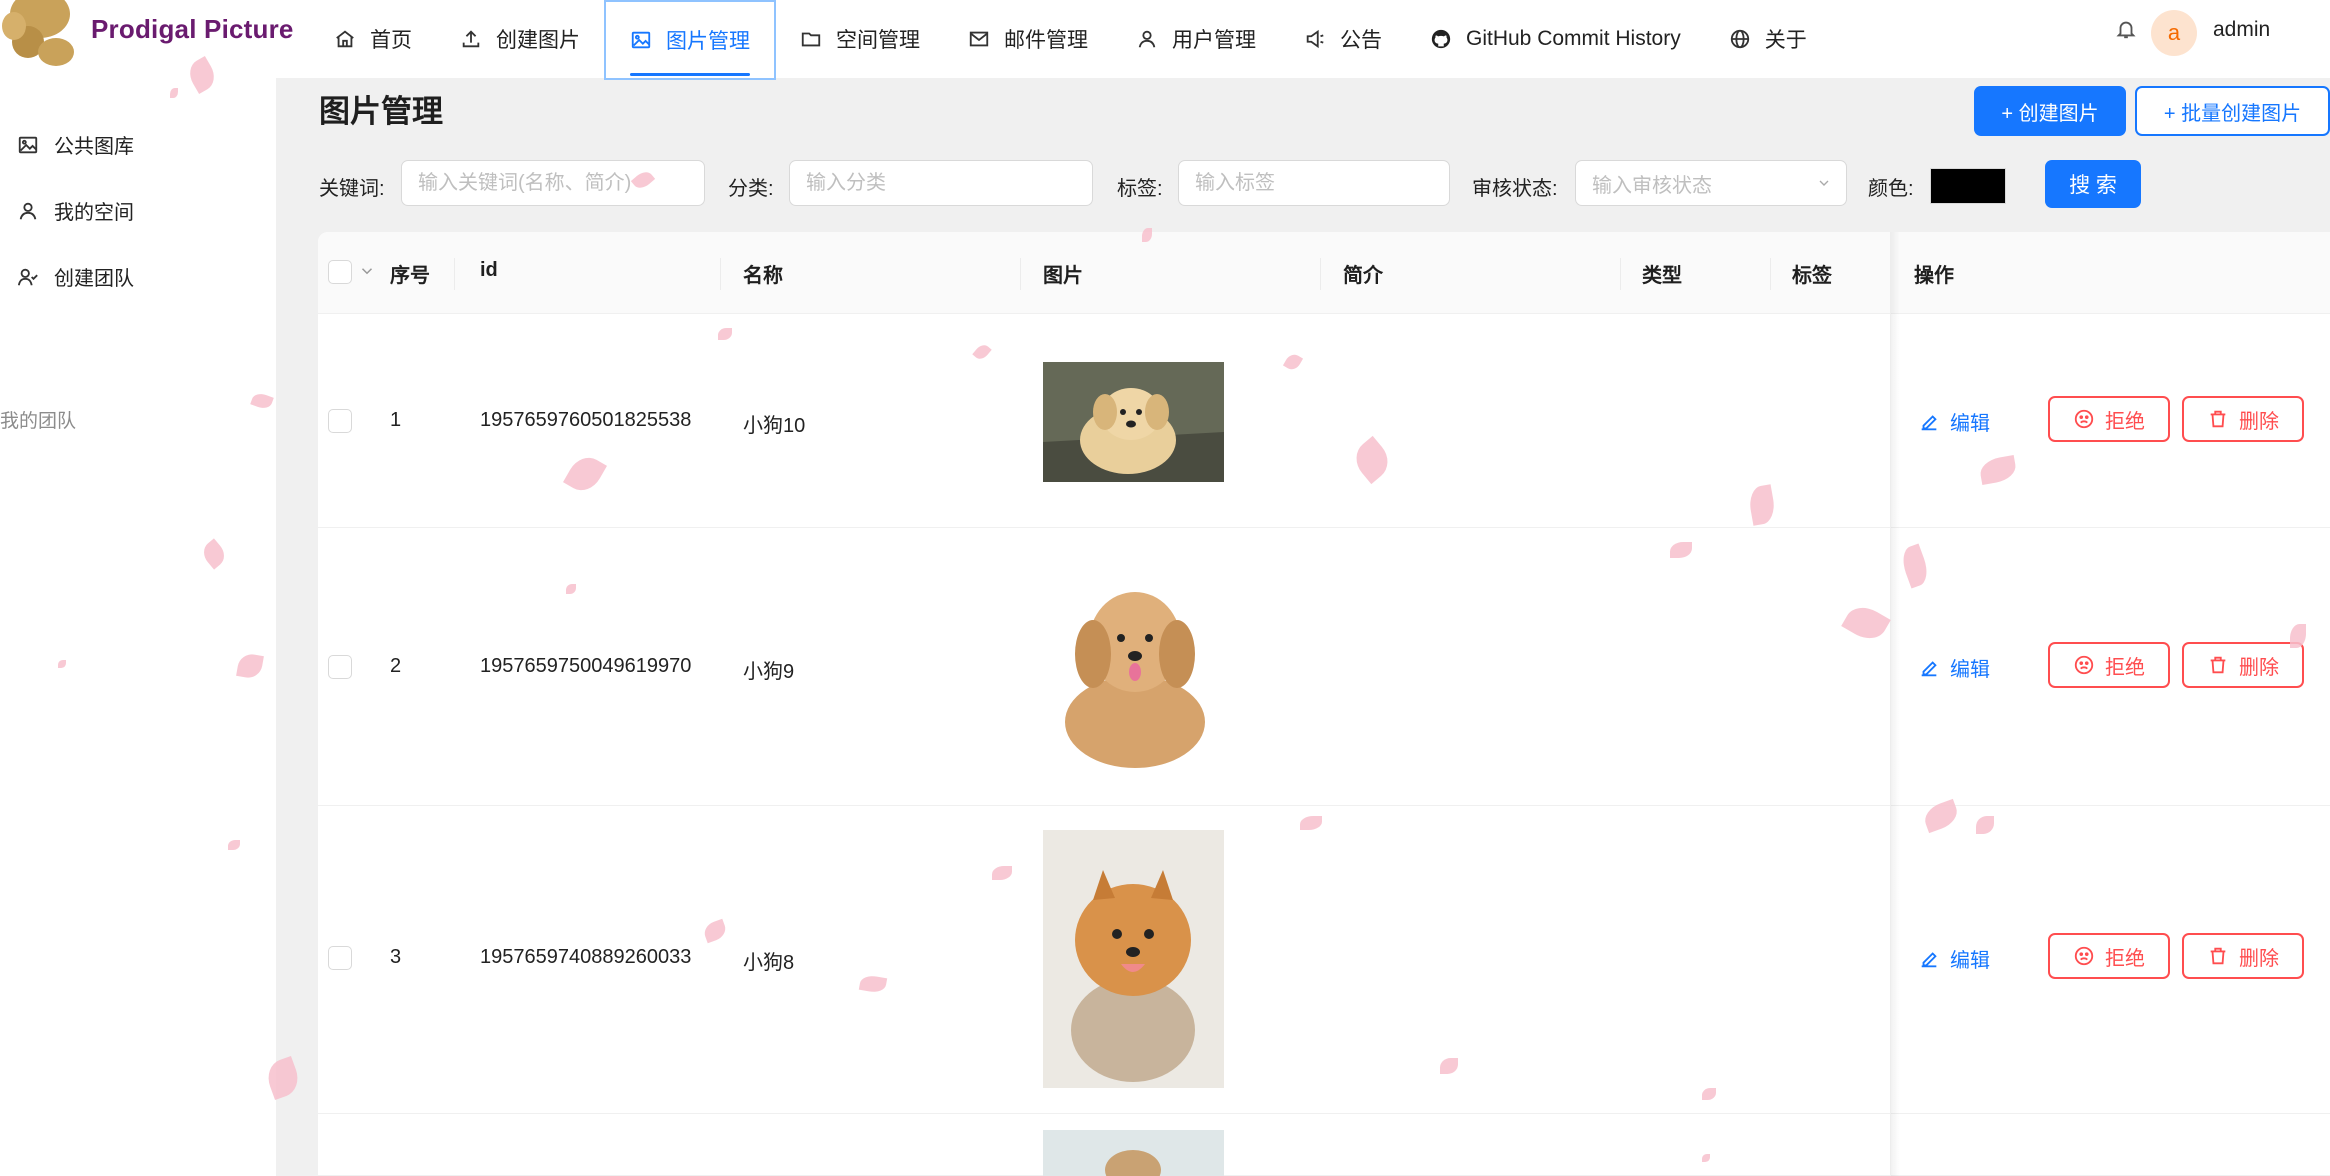 This screenshot has width=2330, height=1176. What do you see at coordinates (192, 29) in the screenshot?
I see `brand-name: Prodigal Picture` at bounding box center [192, 29].